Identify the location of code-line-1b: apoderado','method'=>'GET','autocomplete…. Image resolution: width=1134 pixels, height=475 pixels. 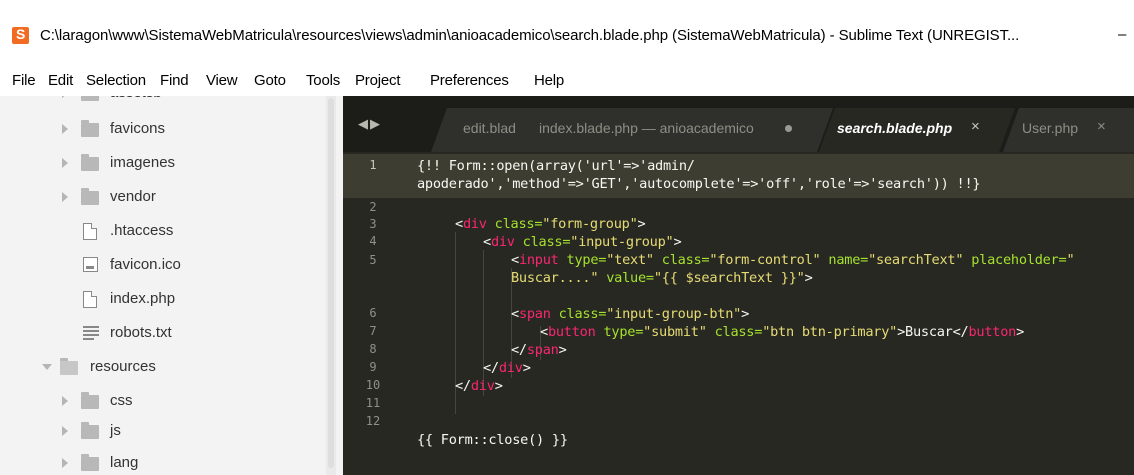
(699, 184).